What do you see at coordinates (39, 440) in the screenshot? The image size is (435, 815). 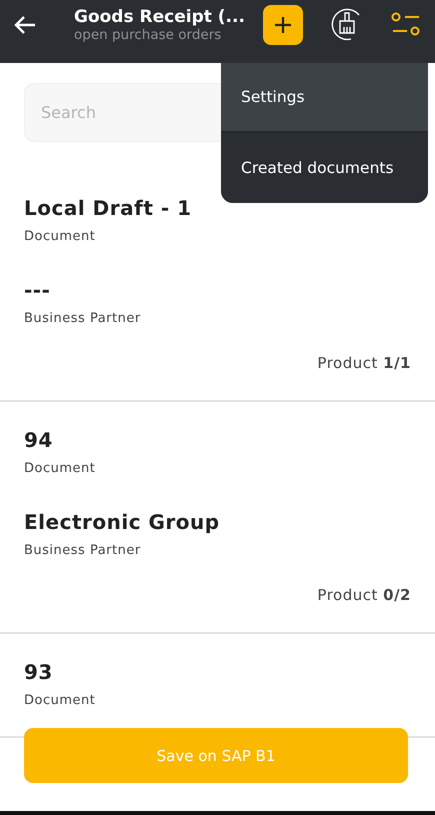 I see `document-number: 94` at bounding box center [39, 440].